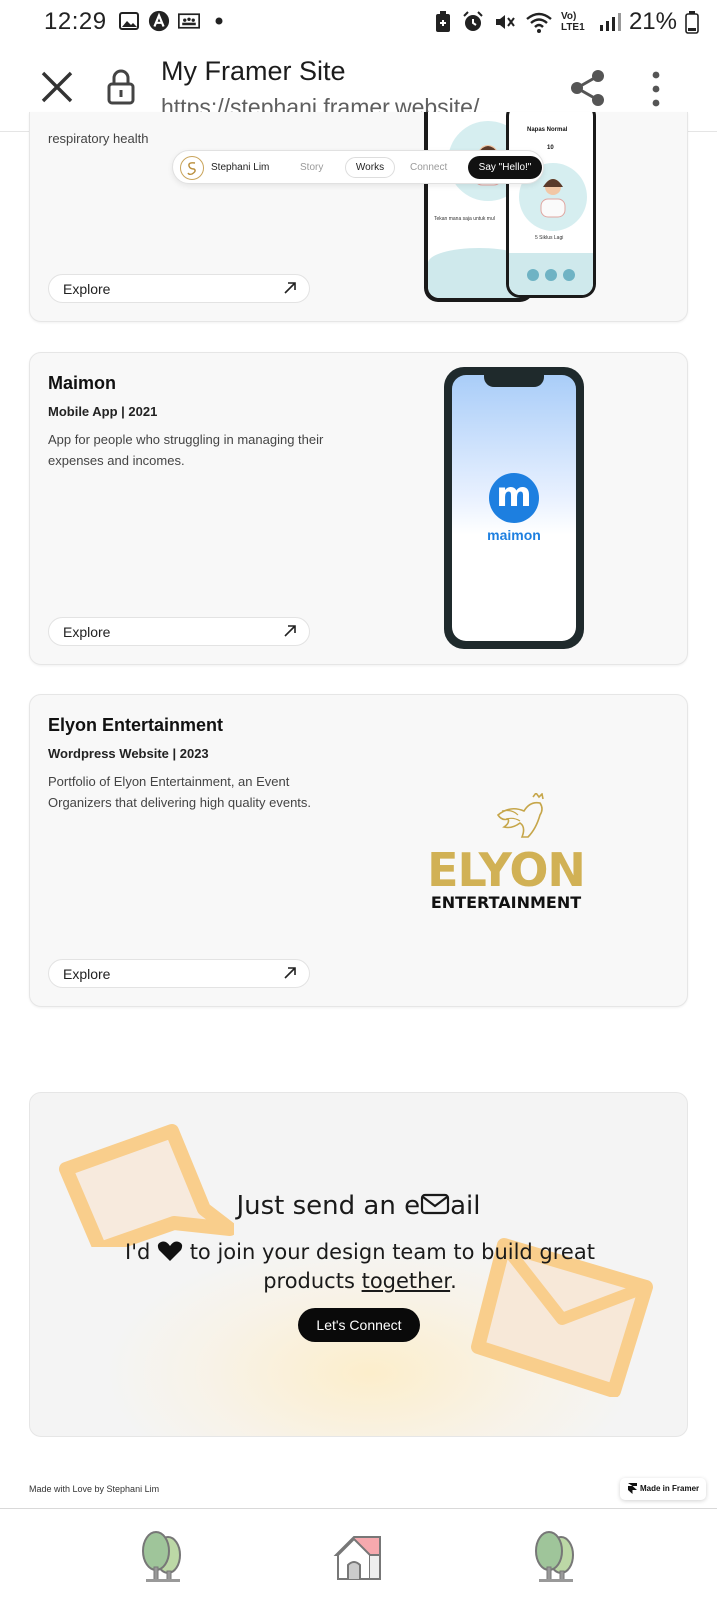 This screenshot has width=717, height=1600. Describe the element at coordinates (465, 1206) in the screenshot. I see `heading-suffix: ail` at that location.